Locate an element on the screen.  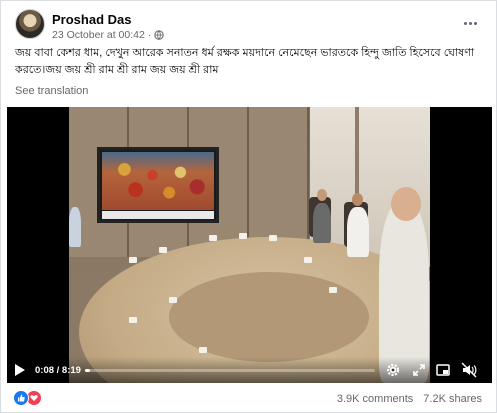
settings-icon is located at coordinates (393, 370).